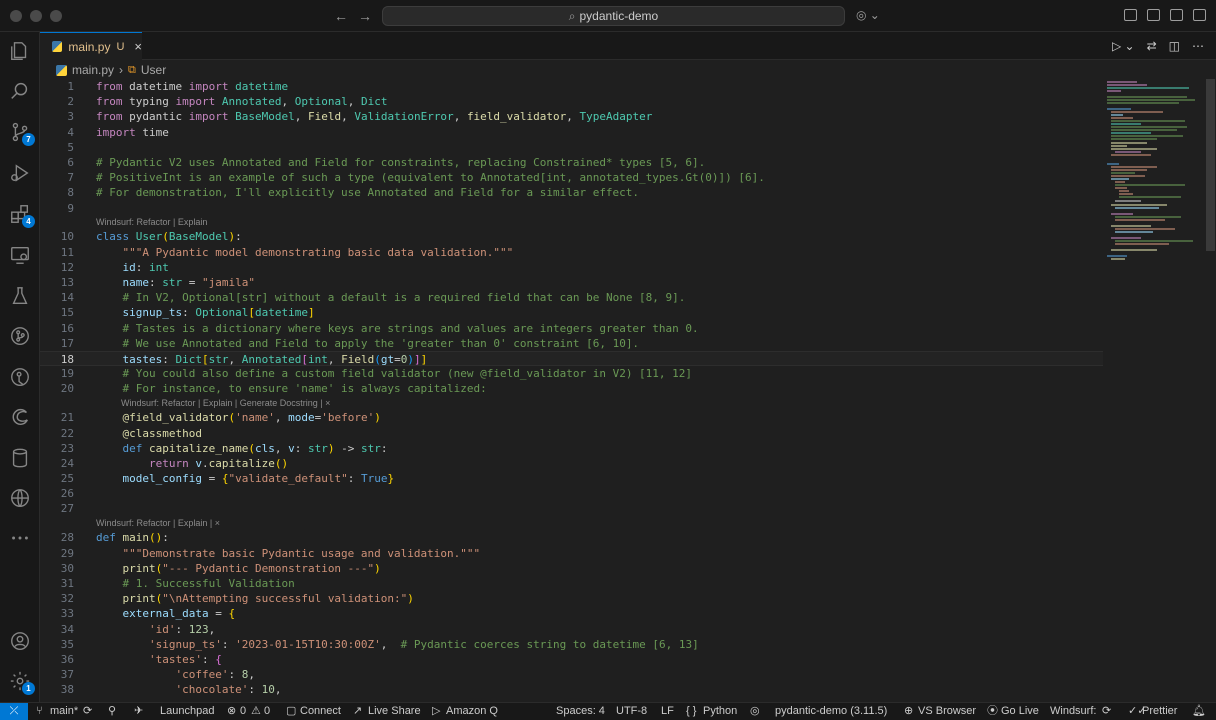 The height and width of the screenshot is (720, 1216). I want to click on manage-gear-icon: 1, so click(21, 682).